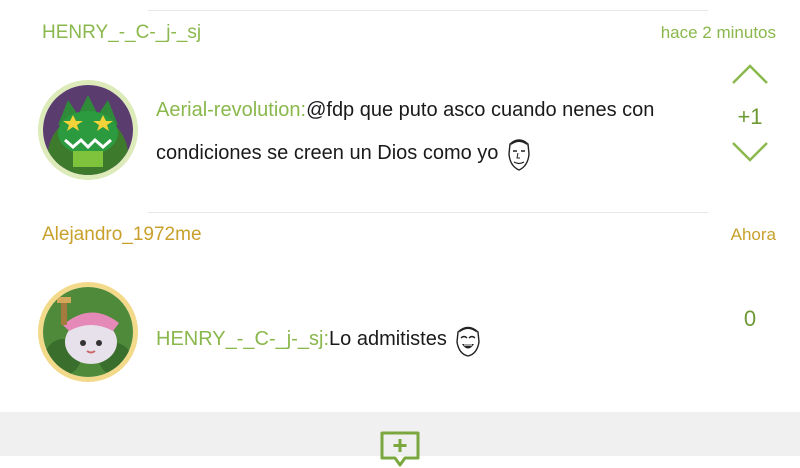 This screenshot has height=468, width=800. I want to click on pink-hat-cat-avatar, so click(88, 332).